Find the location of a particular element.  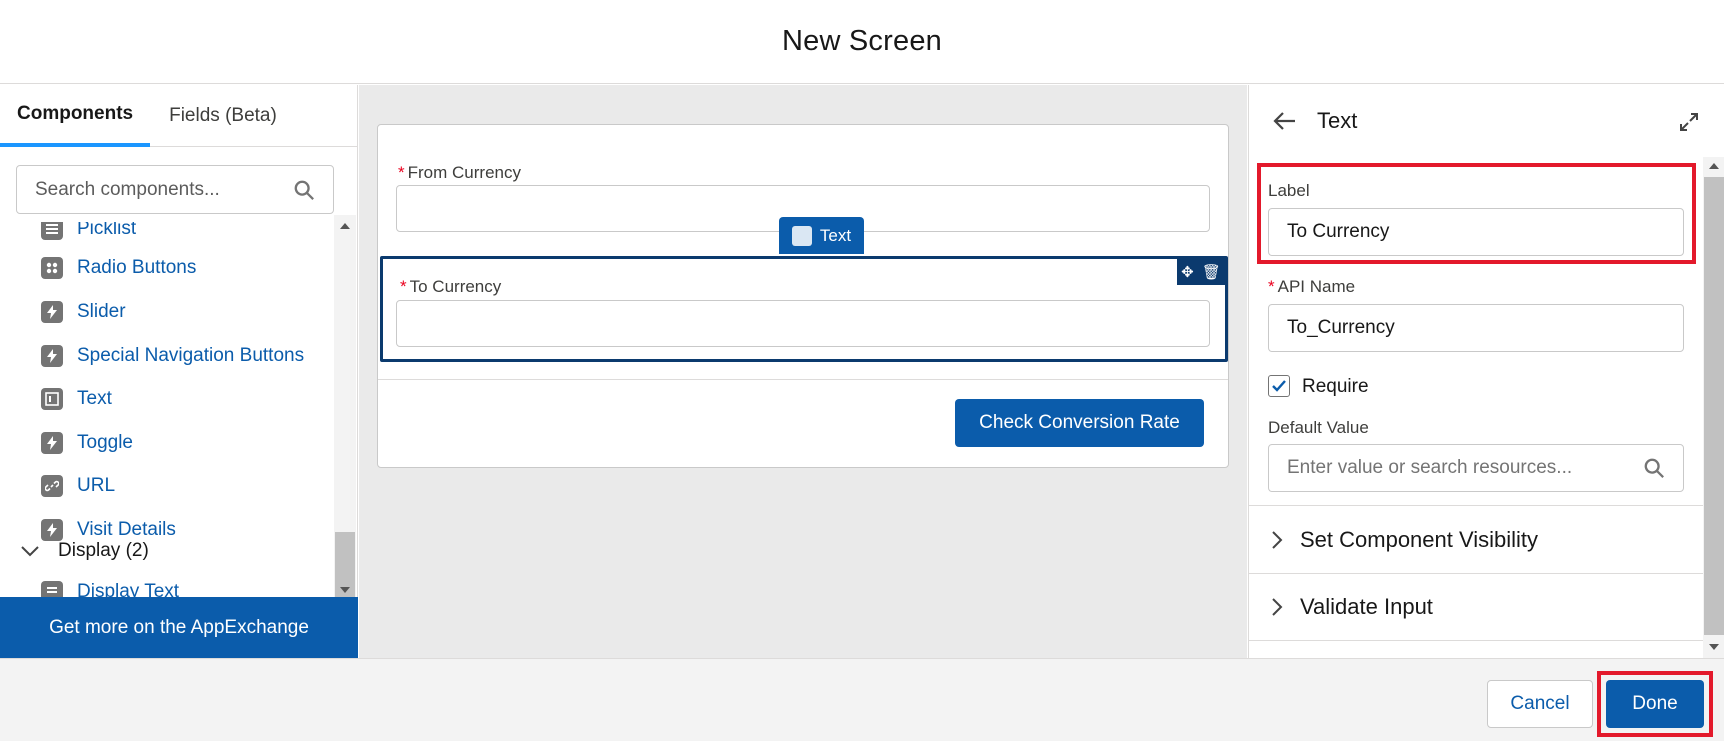

scrollbar-thumb is located at coordinates (1714, 406).